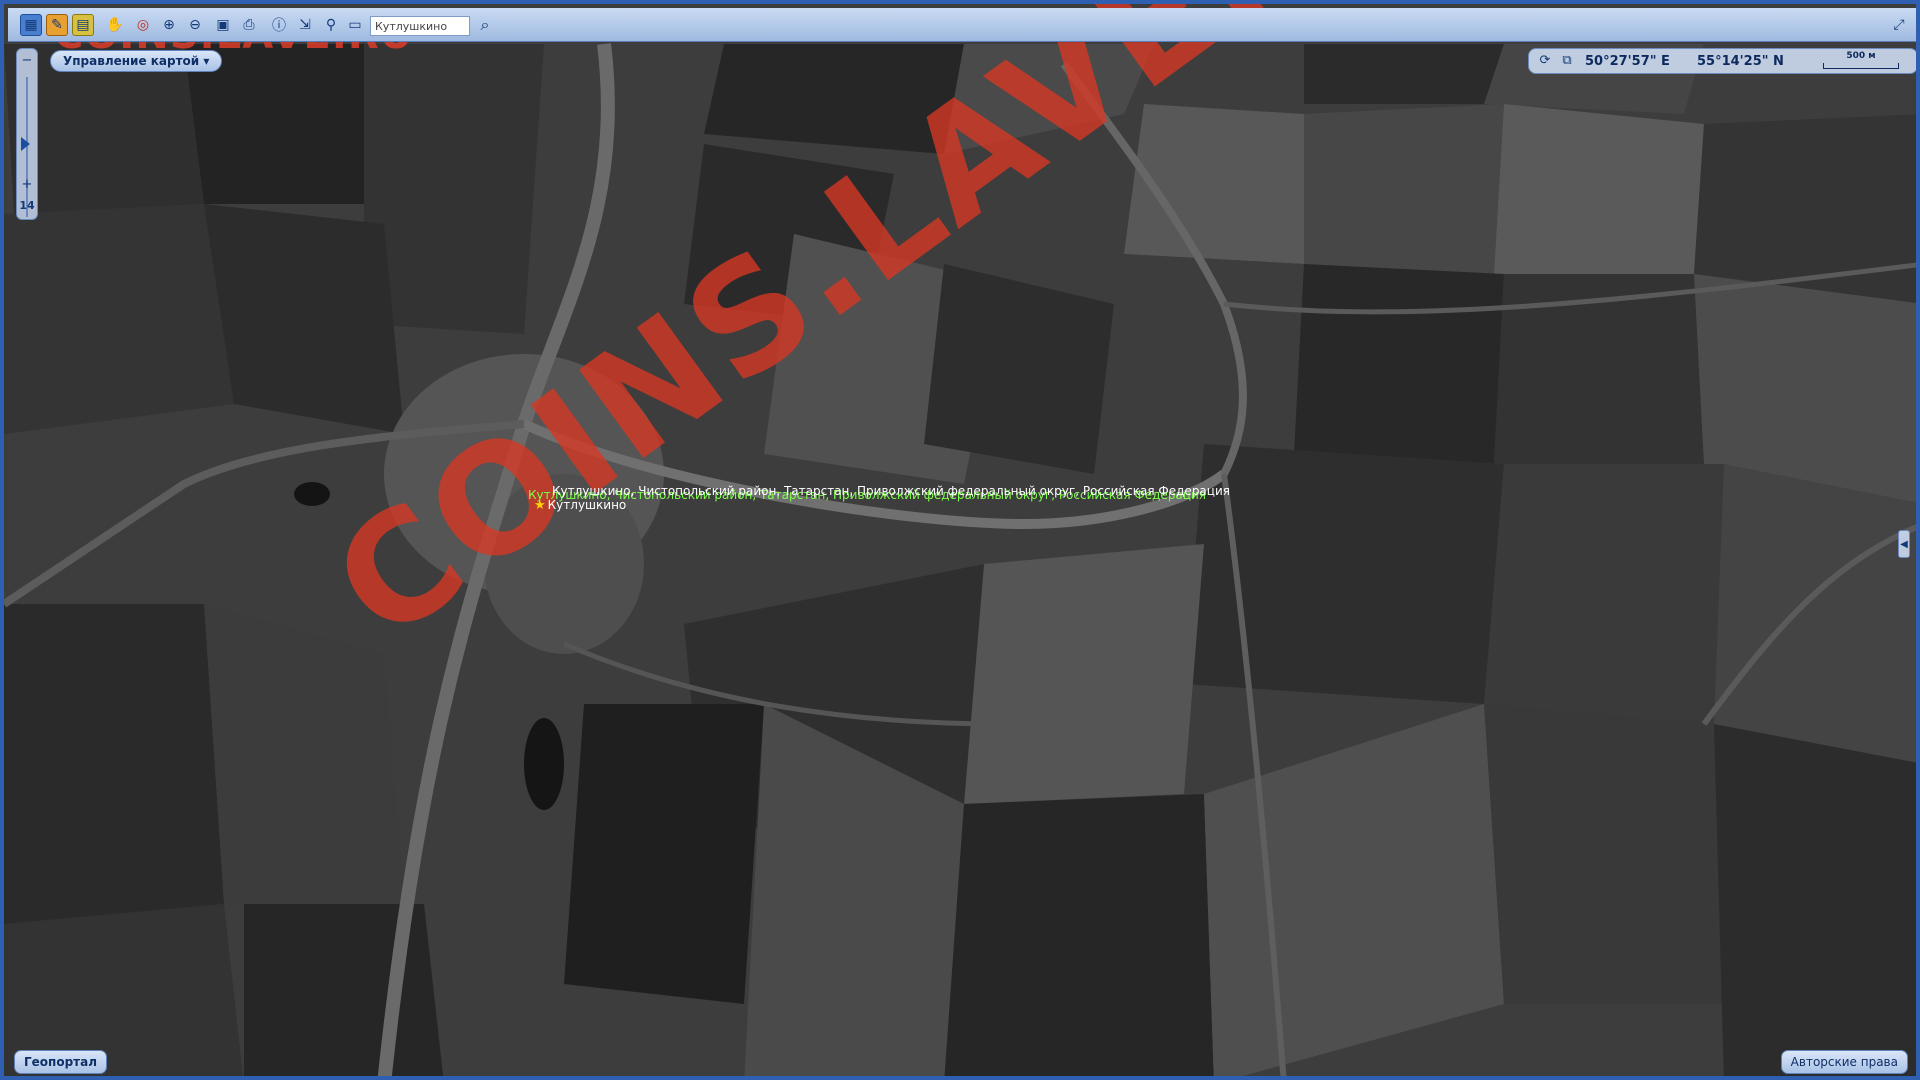 This screenshot has width=1920, height=1080. I want to click on side-panel-toggle: ◀, so click(1904, 544).